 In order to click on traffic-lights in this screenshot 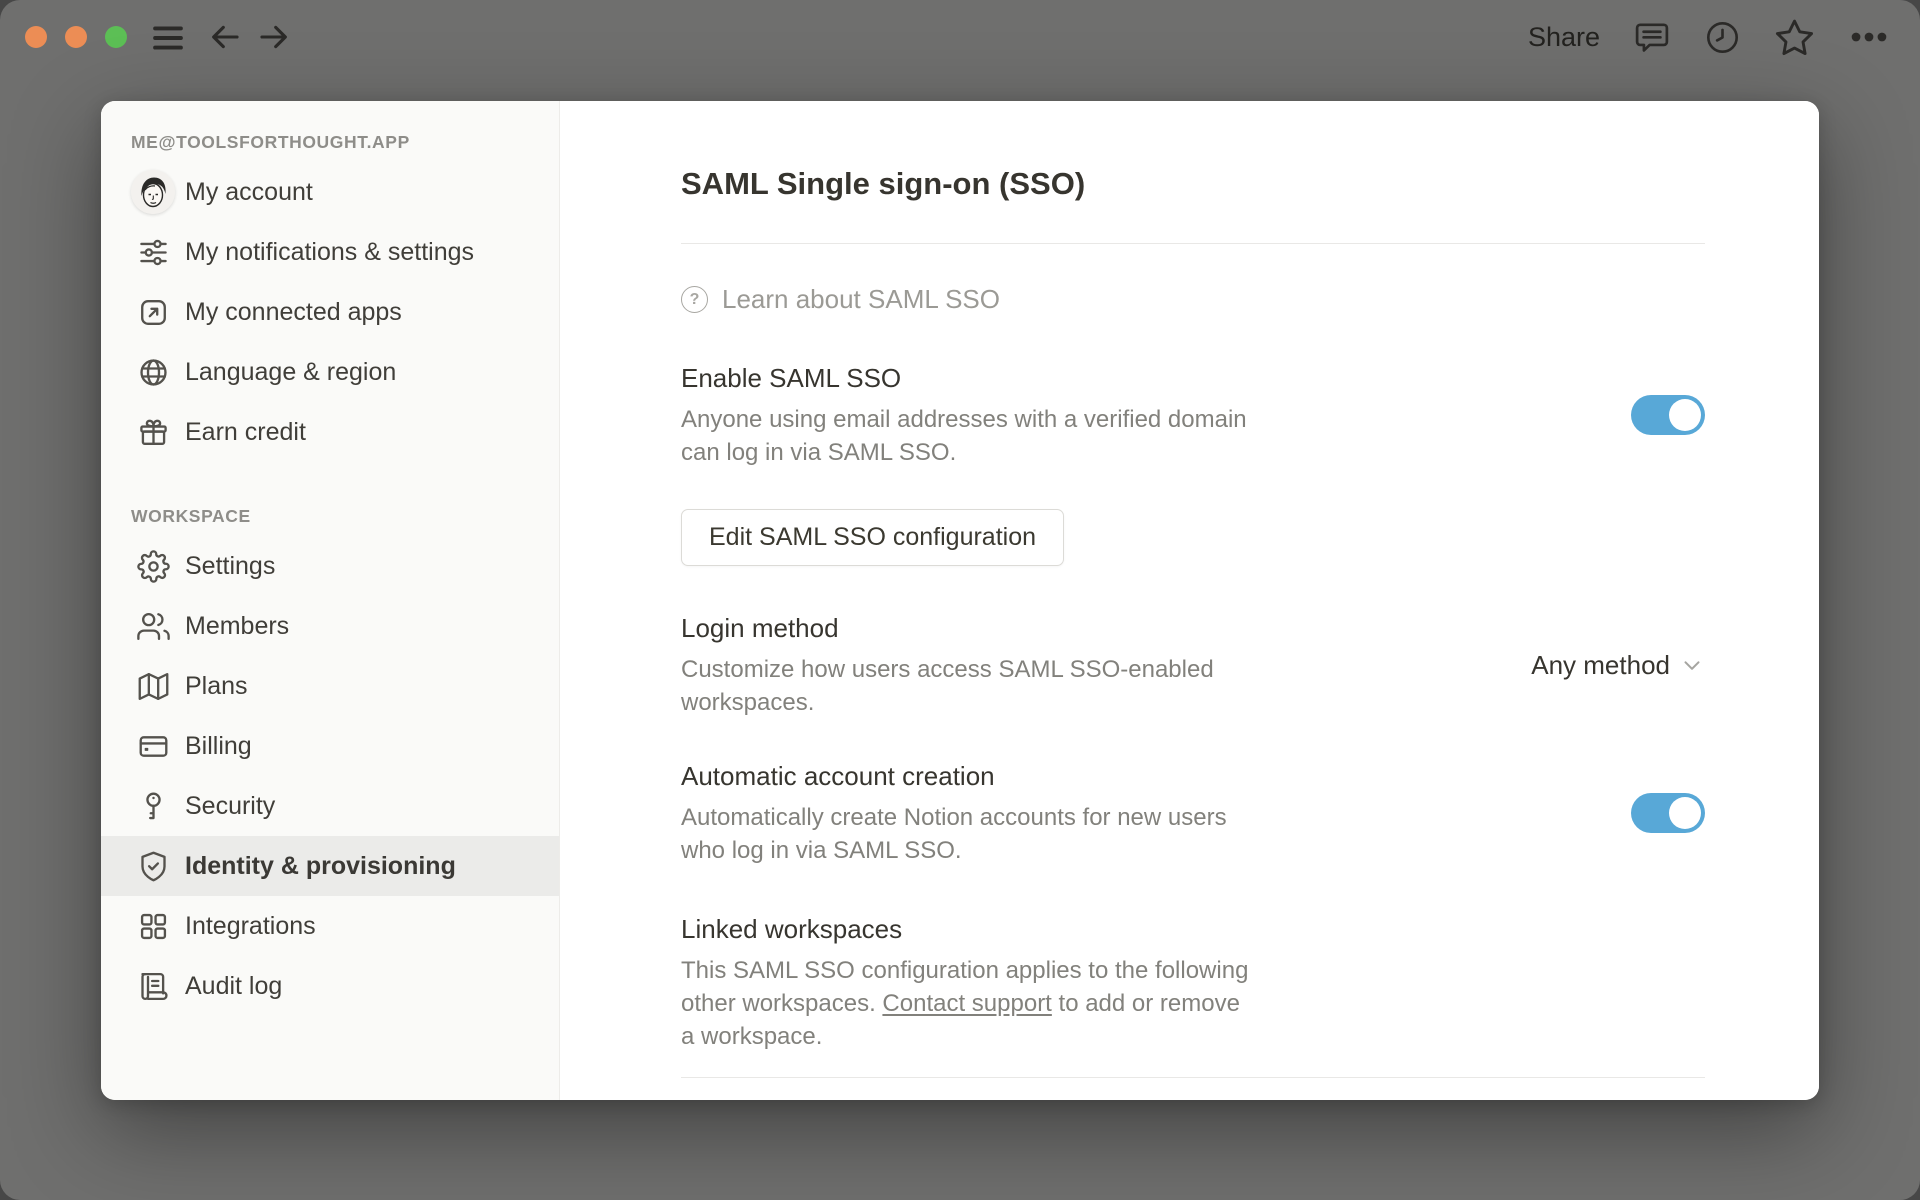, I will do `click(76, 37)`.